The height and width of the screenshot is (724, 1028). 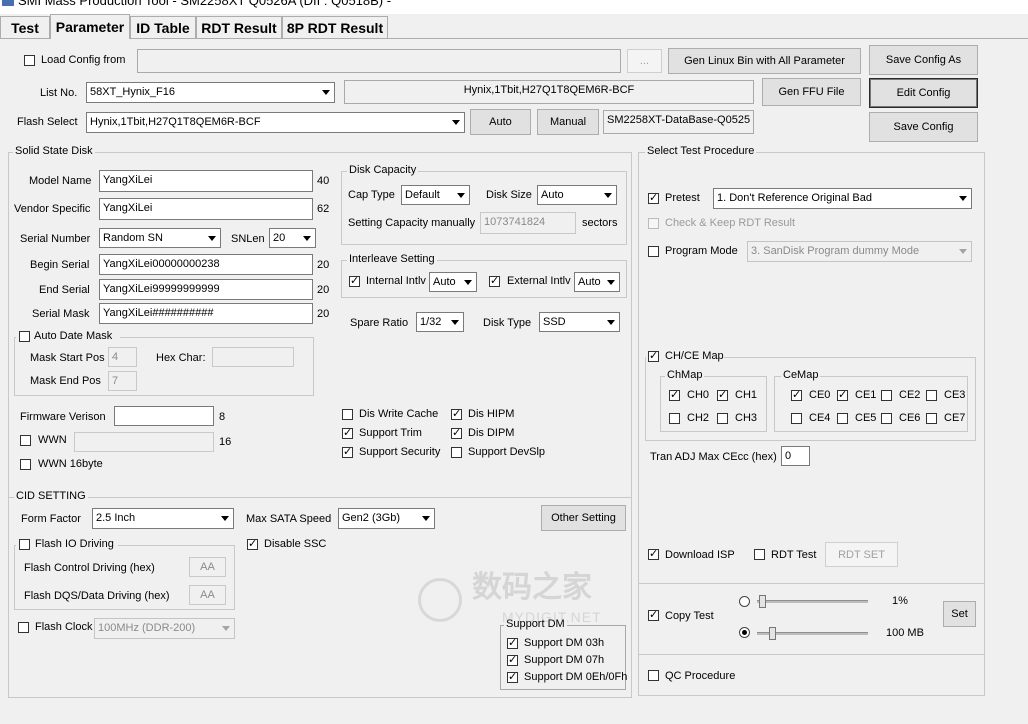 What do you see at coordinates (24, 336) in the screenshot?
I see `auto-date-mask-checkbox` at bounding box center [24, 336].